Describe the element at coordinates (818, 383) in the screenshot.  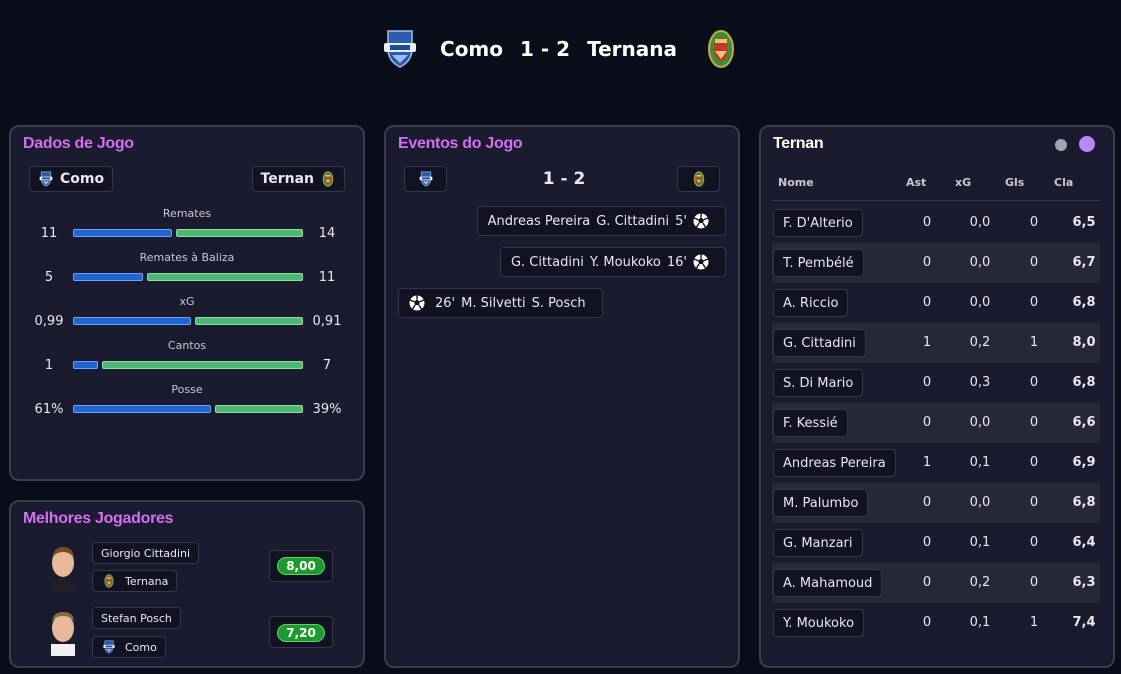
I see `player-name-chip: S. Di Mario` at that location.